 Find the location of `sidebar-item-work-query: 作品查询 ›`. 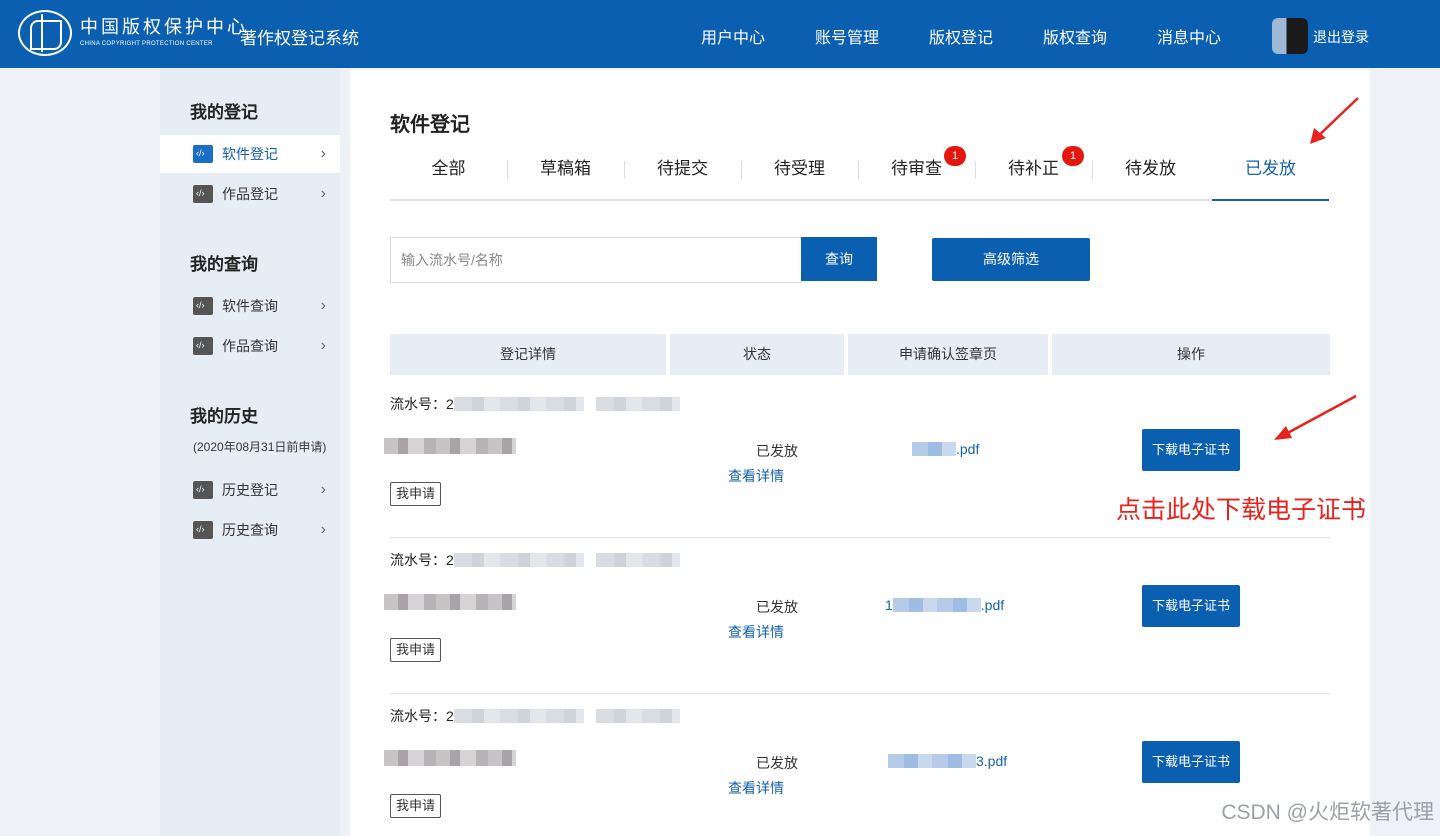

sidebar-item-work-query: 作品查询 › is located at coordinates (250, 346).